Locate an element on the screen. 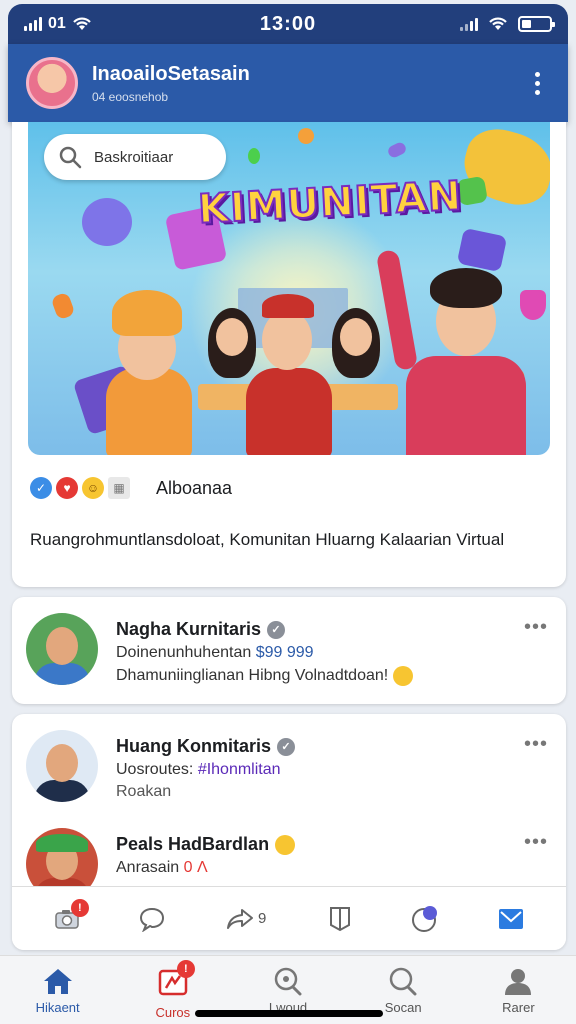 Image resolution: width=576 pixels, height=1024 pixels. comment-text: Dhamuniinglianan Hibng Volnadtdoan! is located at coordinates (252, 676).